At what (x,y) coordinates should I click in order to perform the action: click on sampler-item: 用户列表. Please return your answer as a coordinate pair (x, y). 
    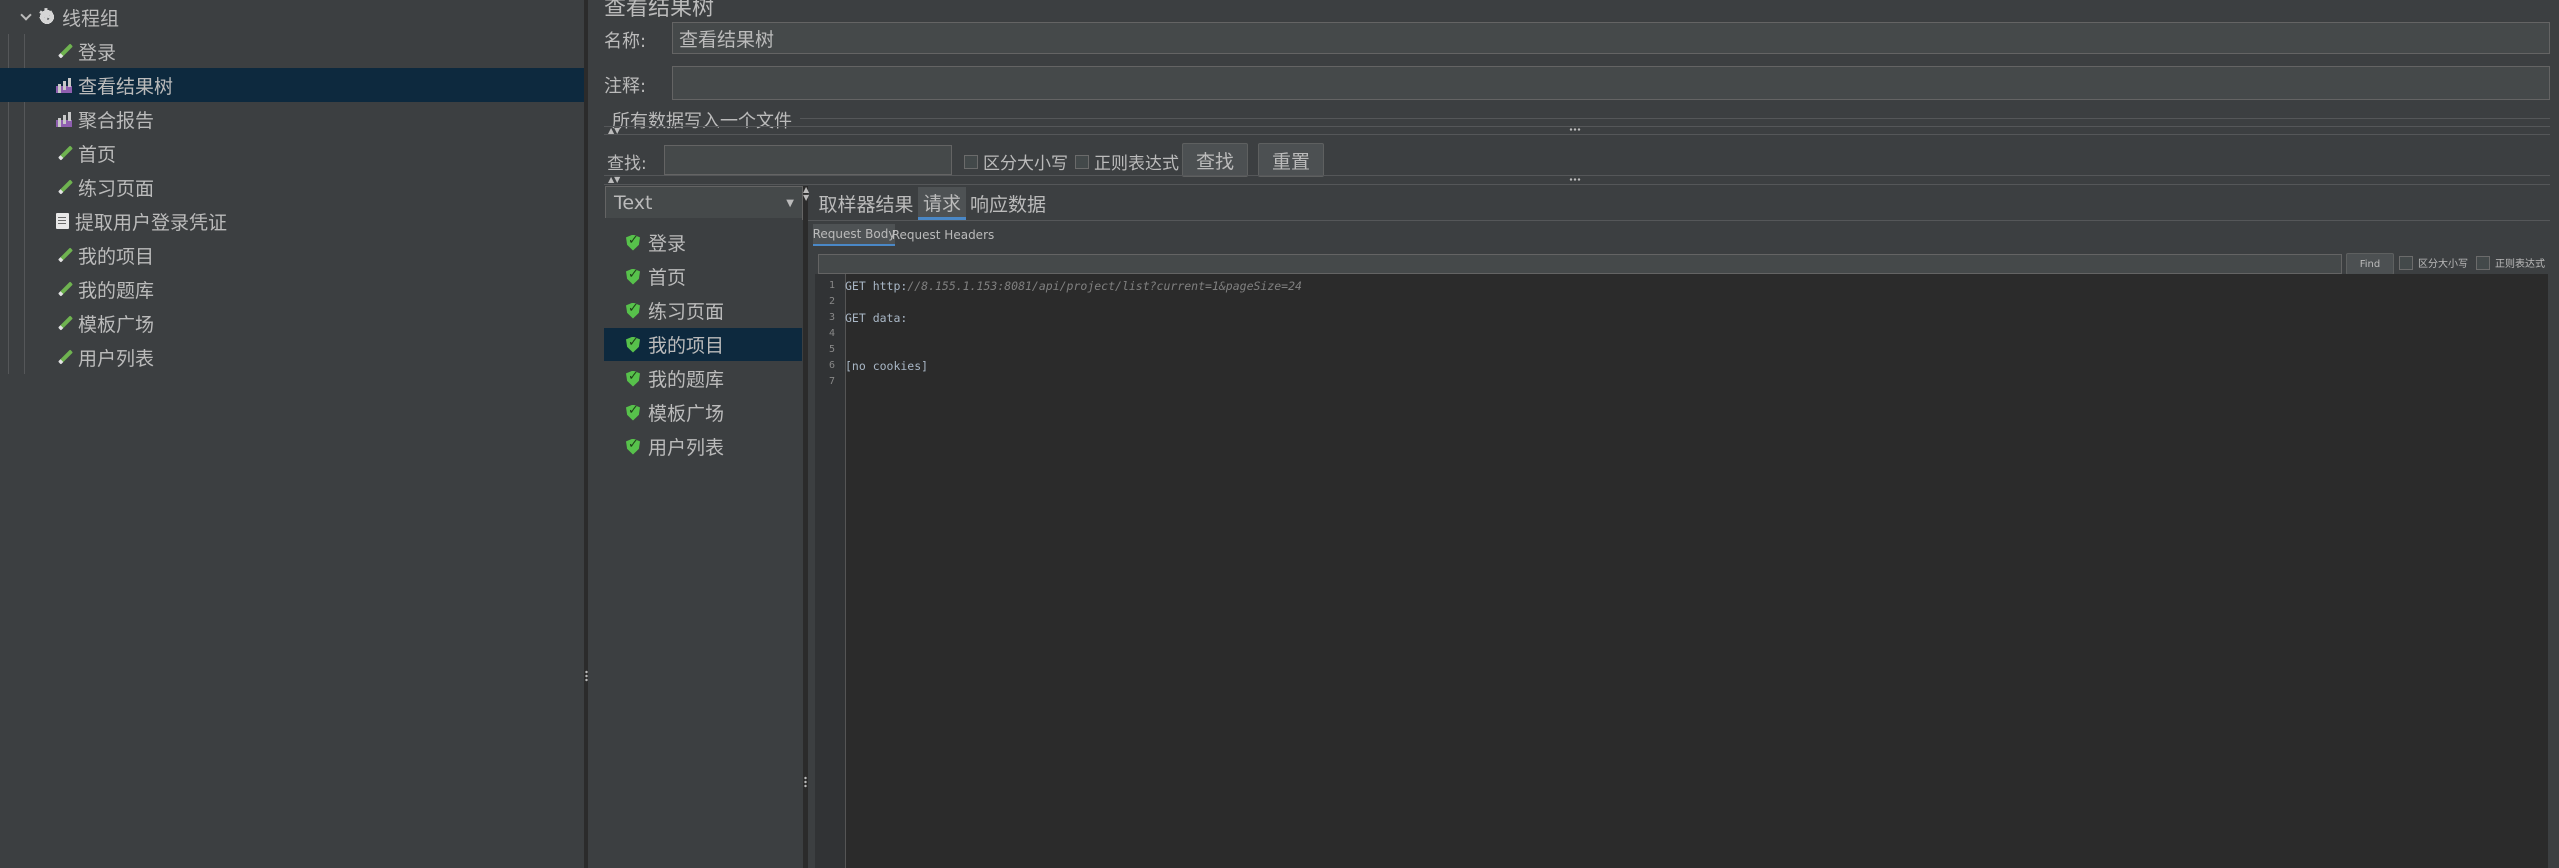
    Looking at the image, I should click on (703, 446).